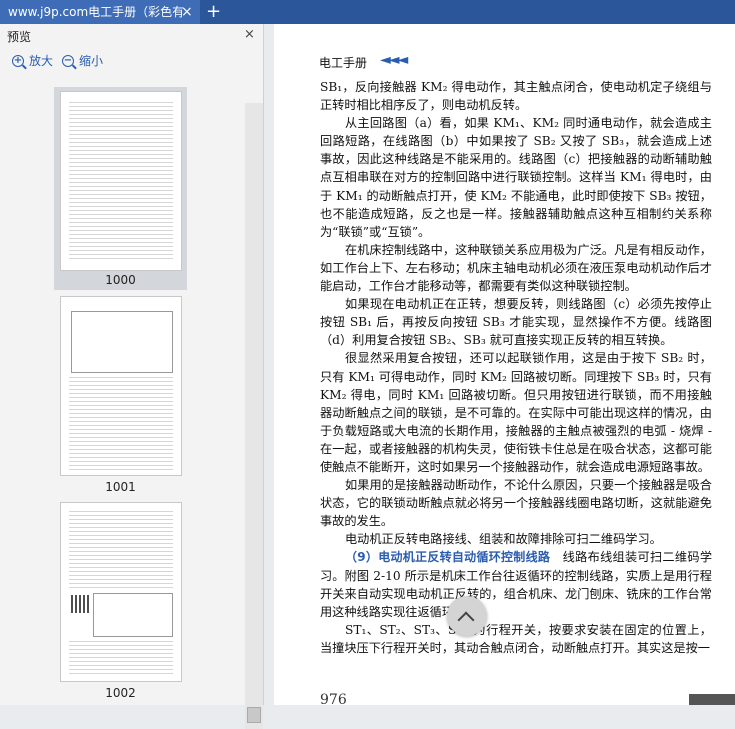  I want to click on new-tab-icon: +, so click(213, 12).